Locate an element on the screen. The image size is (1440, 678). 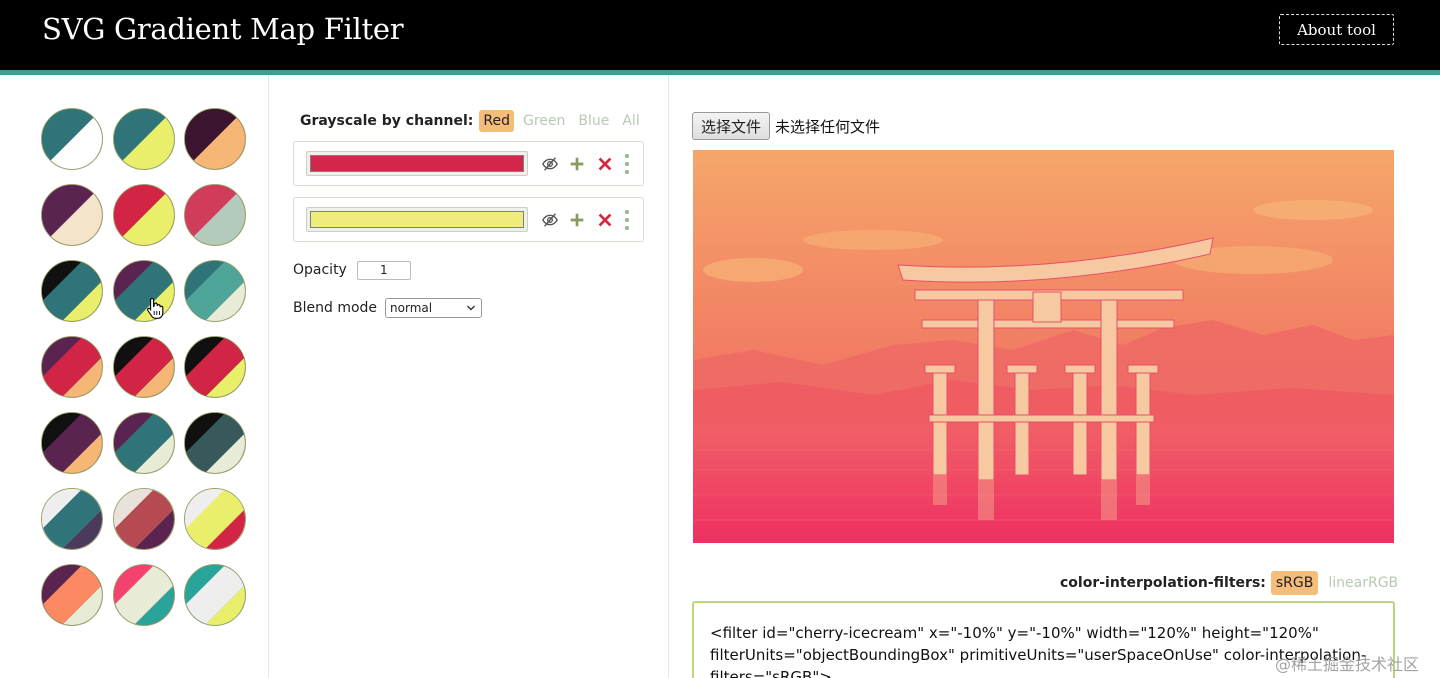
preset-p2 is located at coordinates (144, 139).